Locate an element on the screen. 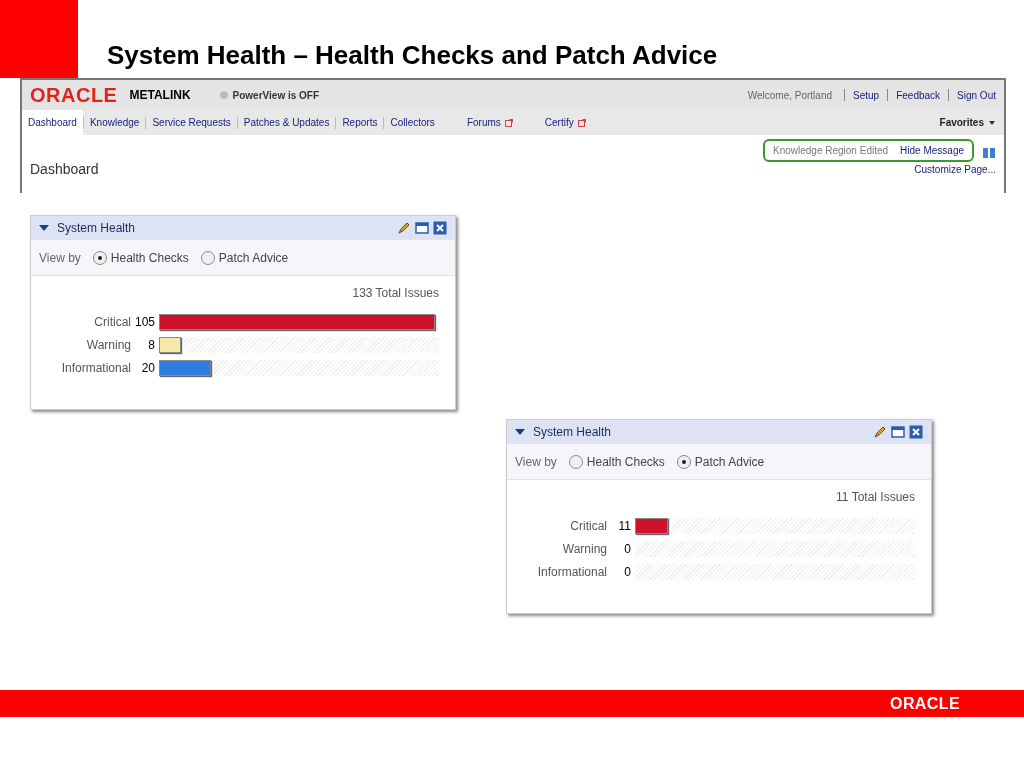 This screenshot has width=1024, height=768. tab: Certify is located at coordinates (565, 122).